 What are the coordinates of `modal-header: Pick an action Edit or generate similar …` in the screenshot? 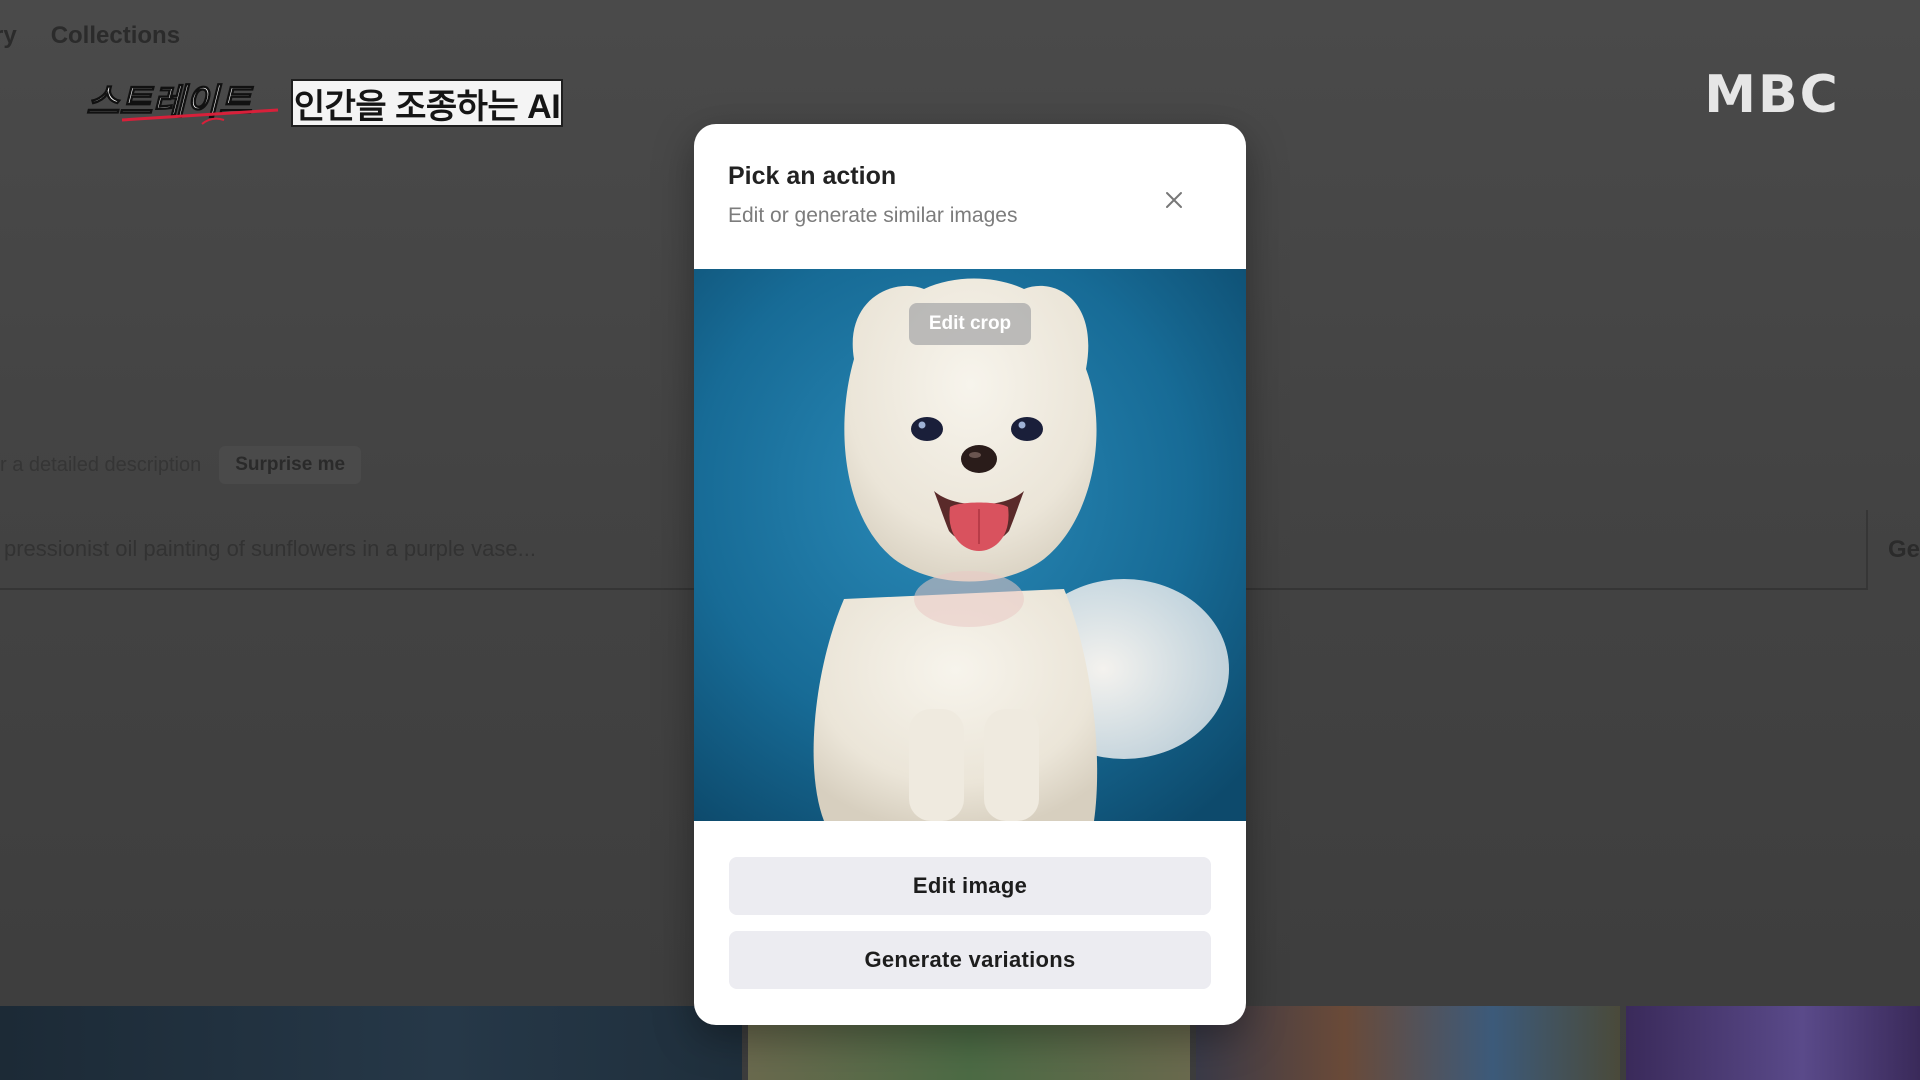 It's located at (970, 196).